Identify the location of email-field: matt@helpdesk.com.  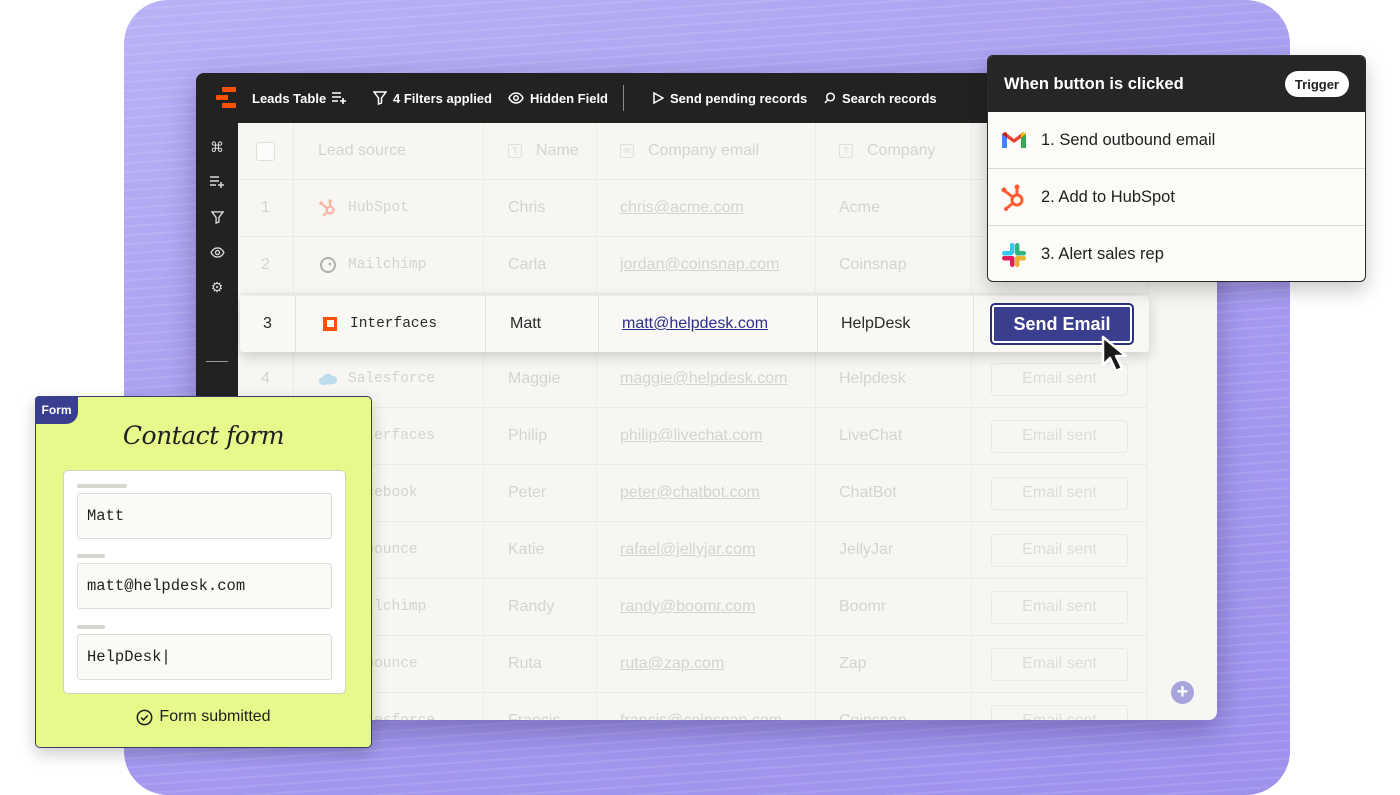
(204, 586).